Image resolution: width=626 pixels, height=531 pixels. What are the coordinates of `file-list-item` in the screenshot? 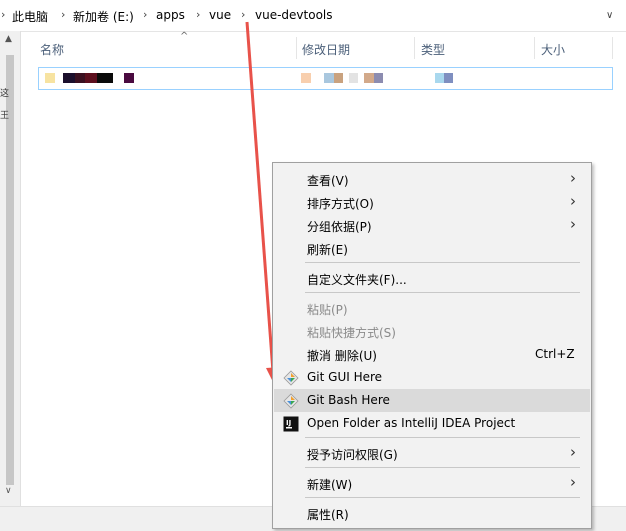 It's located at (325, 78).